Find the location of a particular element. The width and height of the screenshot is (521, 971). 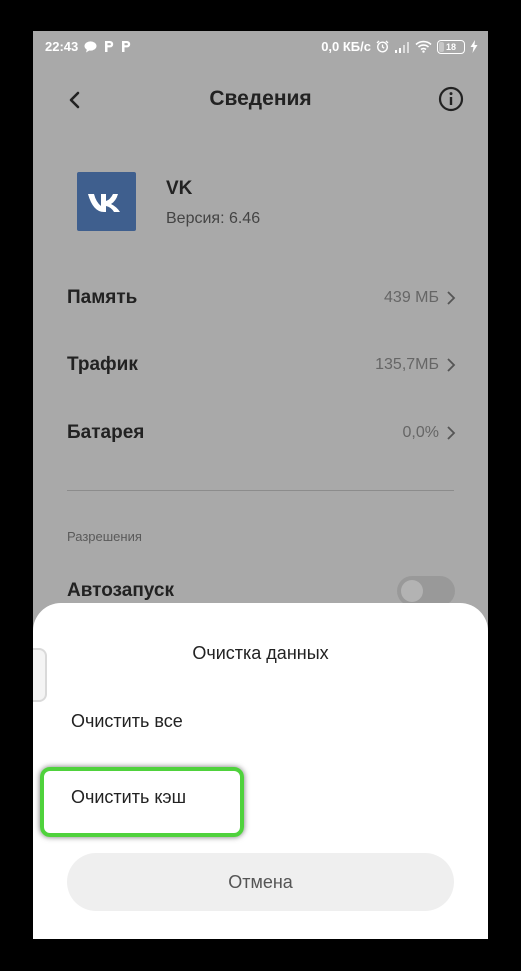

signal-icon is located at coordinates (402, 47).